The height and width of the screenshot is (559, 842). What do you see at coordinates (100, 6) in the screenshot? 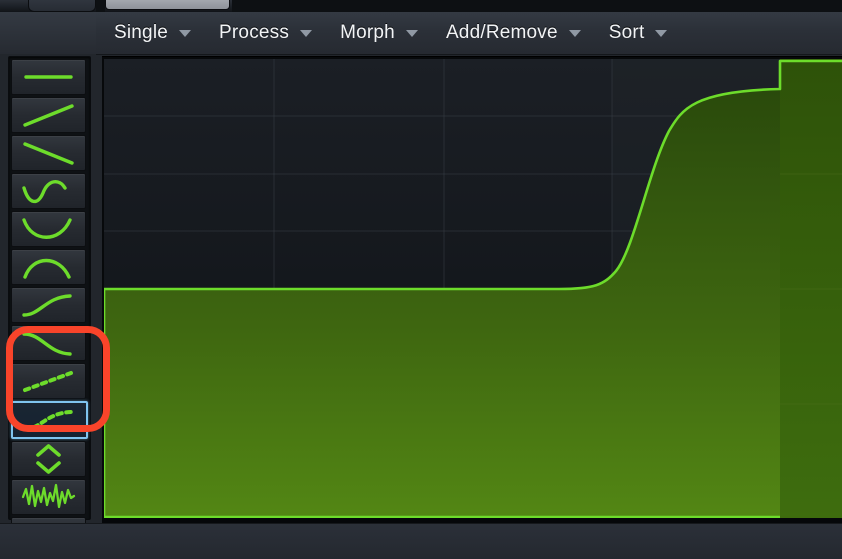
I see `top-toolbar-divider` at bounding box center [100, 6].